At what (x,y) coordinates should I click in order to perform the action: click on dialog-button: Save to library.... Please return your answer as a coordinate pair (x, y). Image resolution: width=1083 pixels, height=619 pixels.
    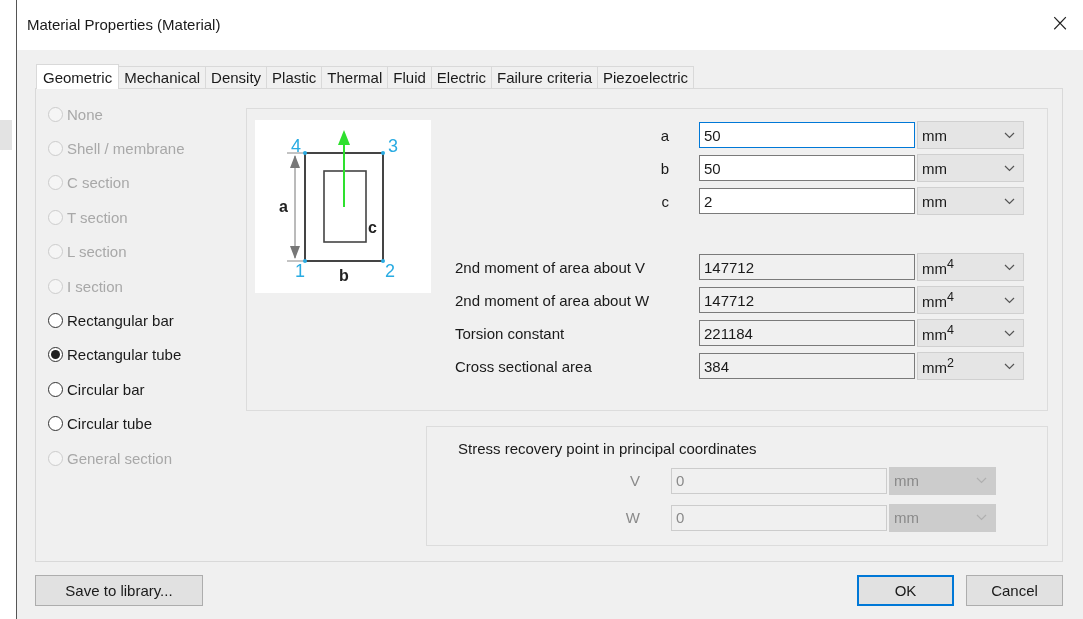
    Looking at the image, I should click on (119, 590).